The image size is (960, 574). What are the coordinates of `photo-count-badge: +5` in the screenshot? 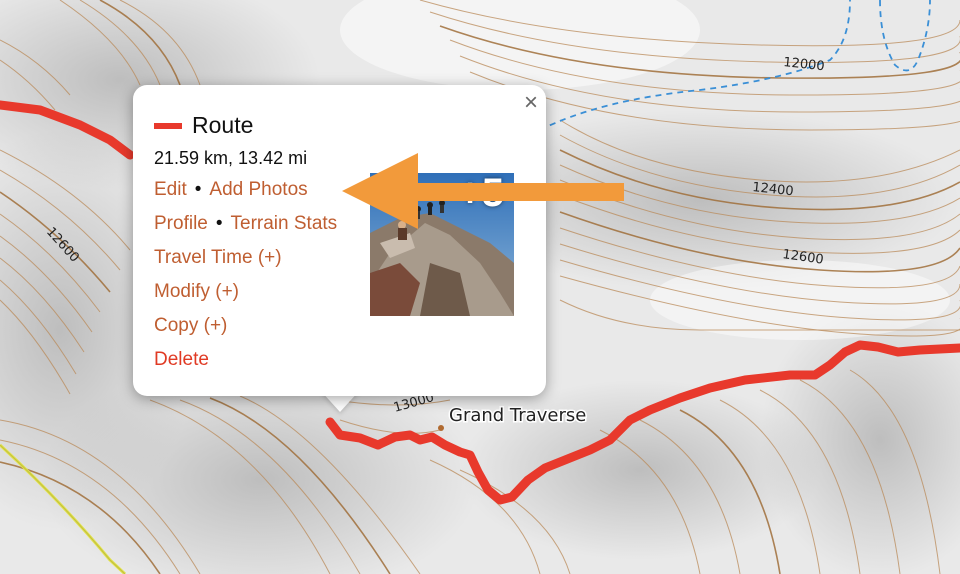 It's located at (481, 194).